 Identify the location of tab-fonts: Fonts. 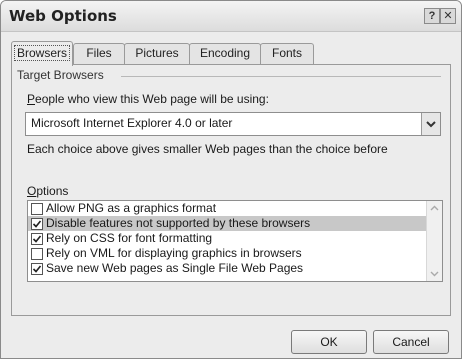
(287, 53).